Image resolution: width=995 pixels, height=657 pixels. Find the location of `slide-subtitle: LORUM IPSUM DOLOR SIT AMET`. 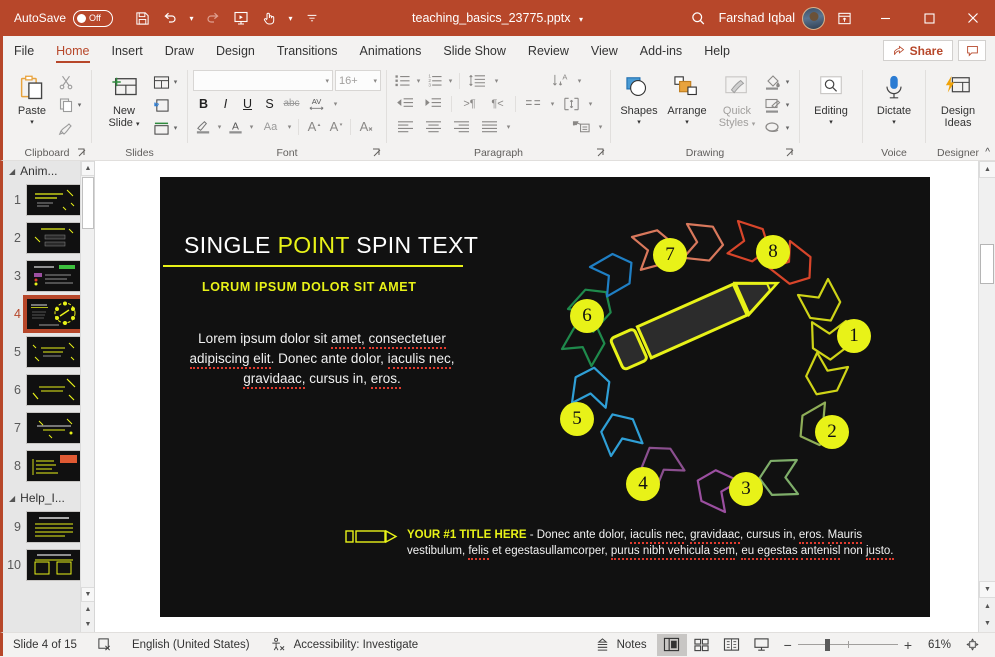

slide-subtitle: LORUM IPSUM DOLOR SIT AMET is located at coordinates (309, 287).